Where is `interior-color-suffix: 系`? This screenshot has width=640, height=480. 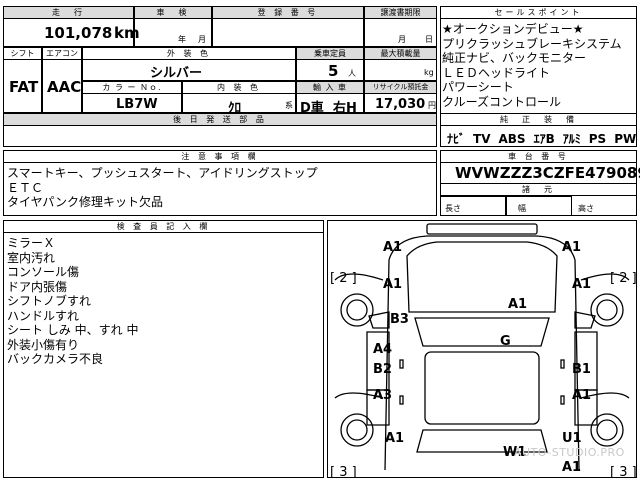
interior-color-suffix: 系 is located at coordinates (289, 105).